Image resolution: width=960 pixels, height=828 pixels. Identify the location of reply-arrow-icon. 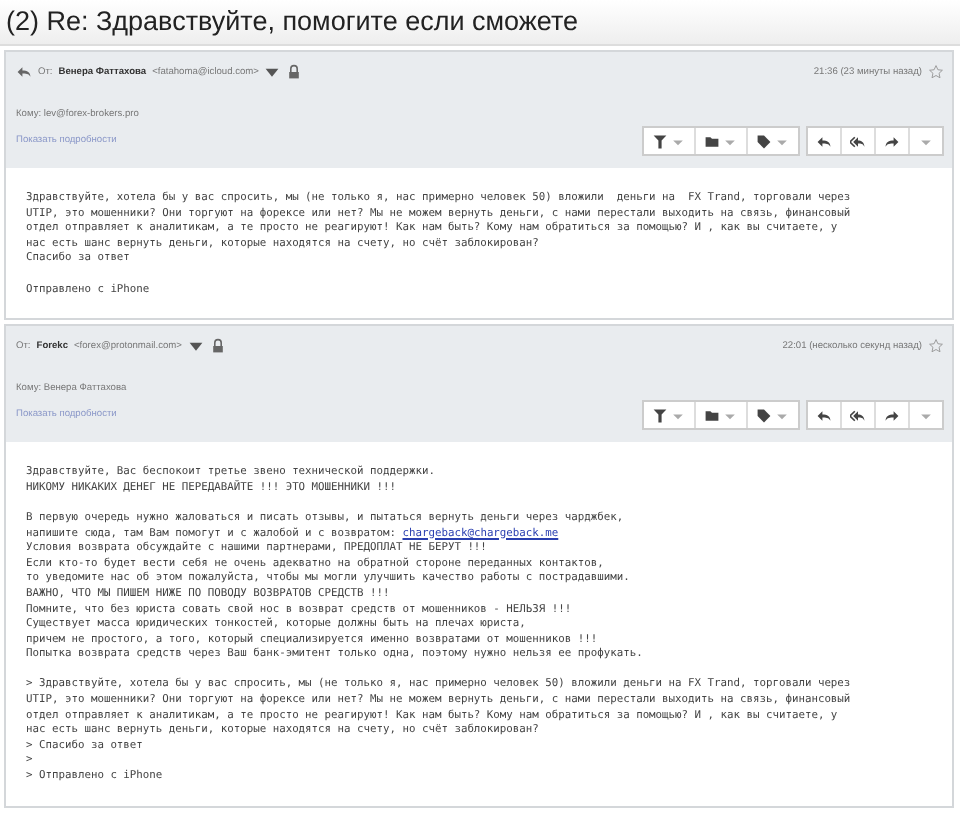
(24, 72).